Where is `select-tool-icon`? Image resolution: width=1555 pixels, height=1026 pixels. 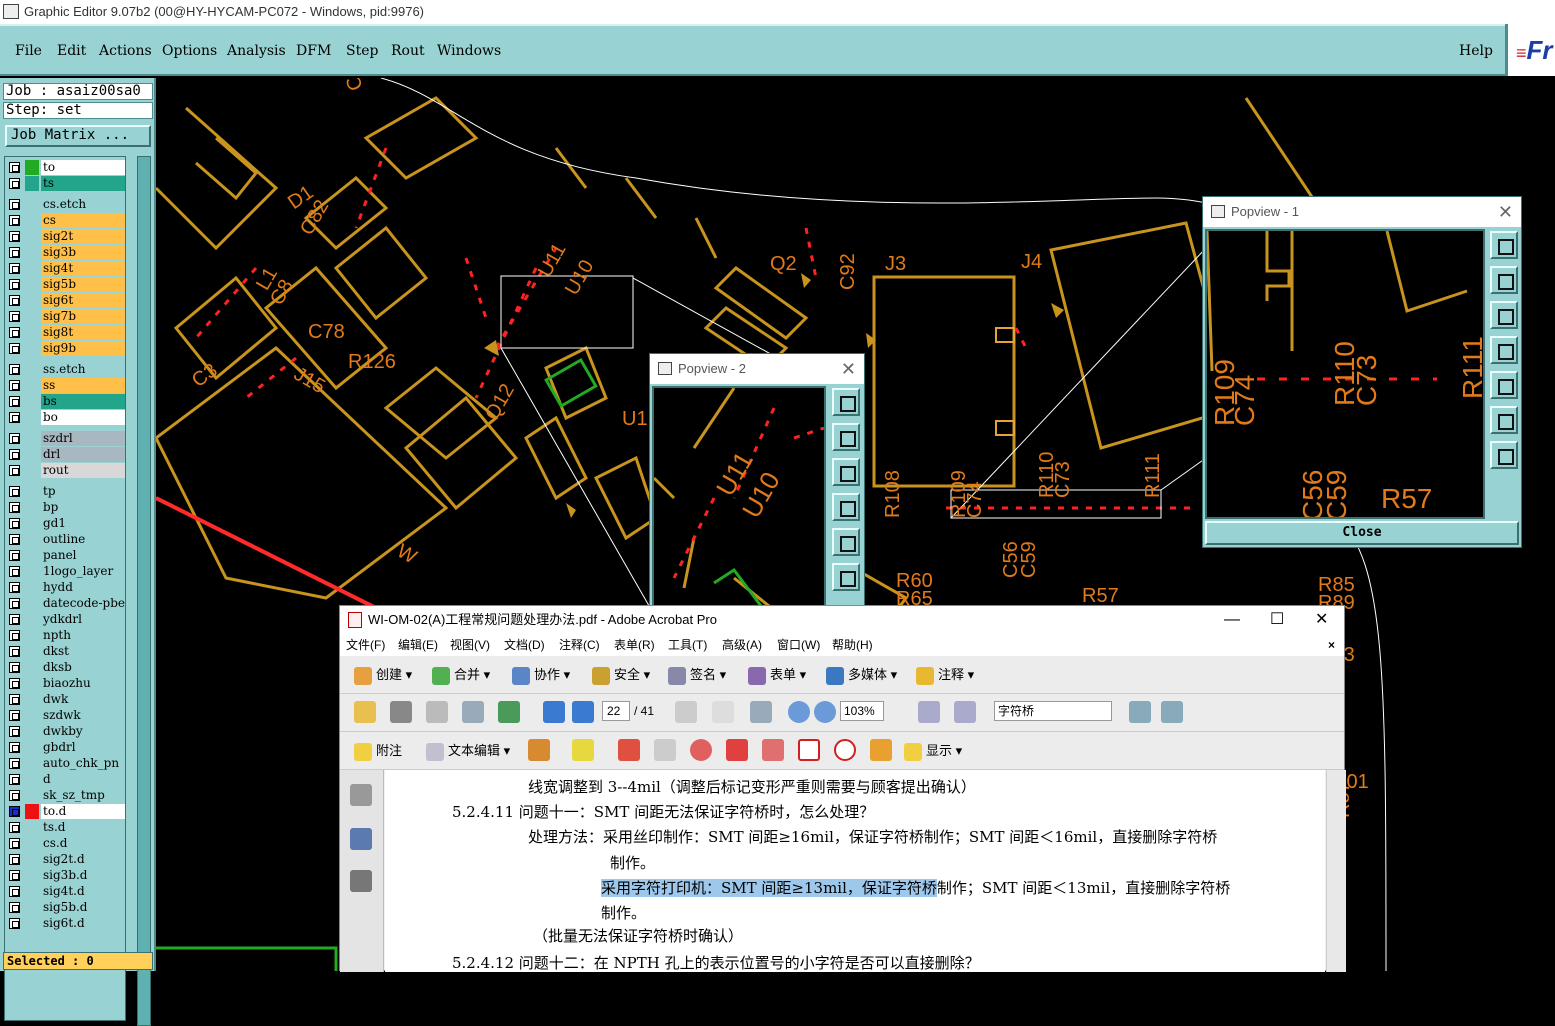 select-tool-icon is located at coordinates (686, 712).